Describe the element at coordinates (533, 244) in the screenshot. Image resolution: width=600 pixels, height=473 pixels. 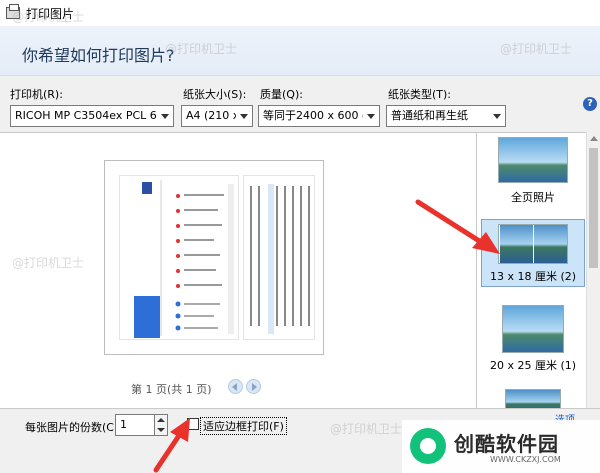
I see `two-up-thumbnail` at that location.